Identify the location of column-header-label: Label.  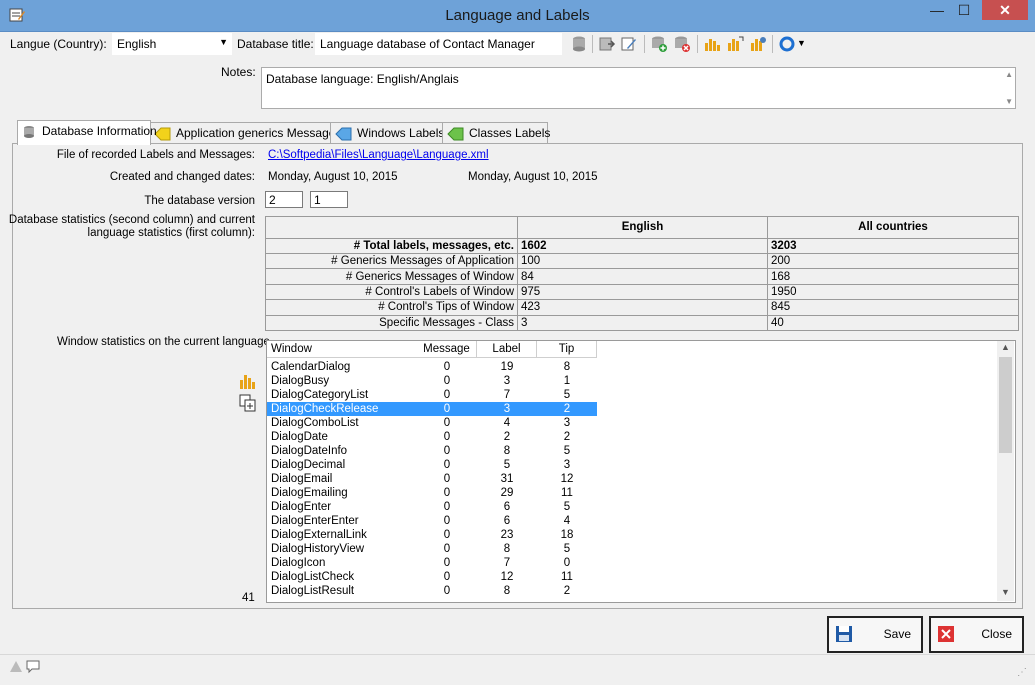
(507, 349).